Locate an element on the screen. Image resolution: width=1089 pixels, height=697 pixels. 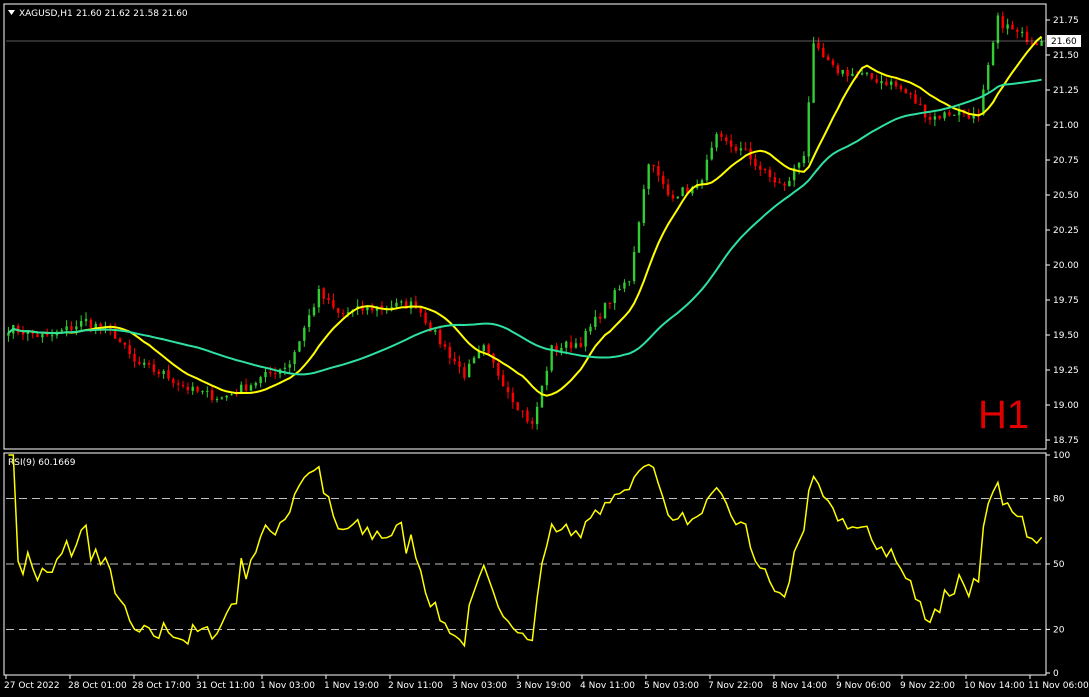
price-tick-label: 19.00 is located at coordinates (1066, 406).